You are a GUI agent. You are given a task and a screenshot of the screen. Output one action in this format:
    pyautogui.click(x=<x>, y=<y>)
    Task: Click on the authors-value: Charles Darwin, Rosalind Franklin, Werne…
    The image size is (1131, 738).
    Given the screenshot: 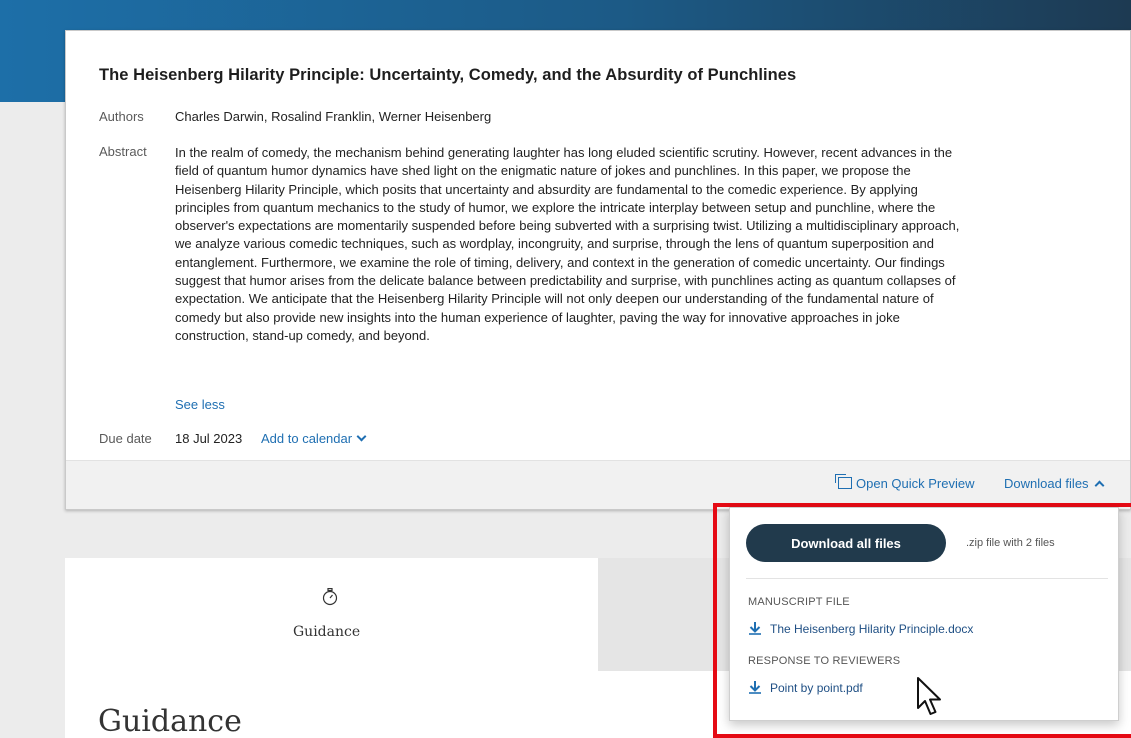 What is the action you would take?
    pyautogui.click(x=333, y=116)
    